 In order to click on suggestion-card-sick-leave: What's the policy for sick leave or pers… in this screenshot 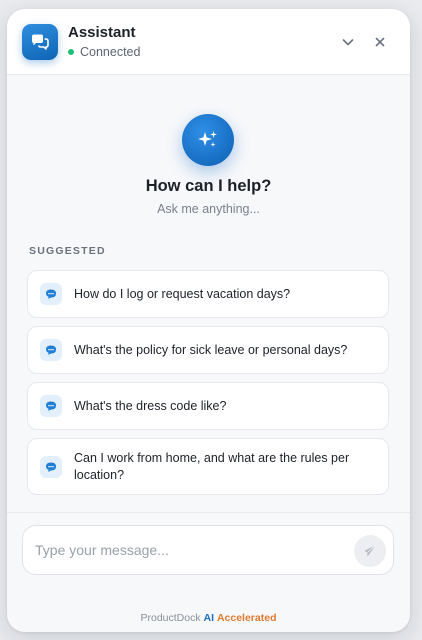, I will do `click(208, 350)`.